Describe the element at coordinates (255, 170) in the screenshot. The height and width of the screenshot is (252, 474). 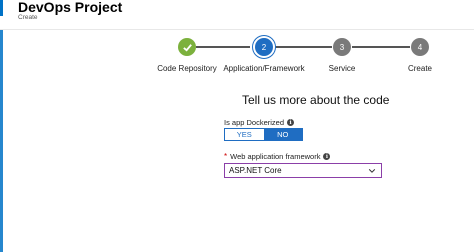
I see `framework-selected-value: ASP.NET Core` at that location.